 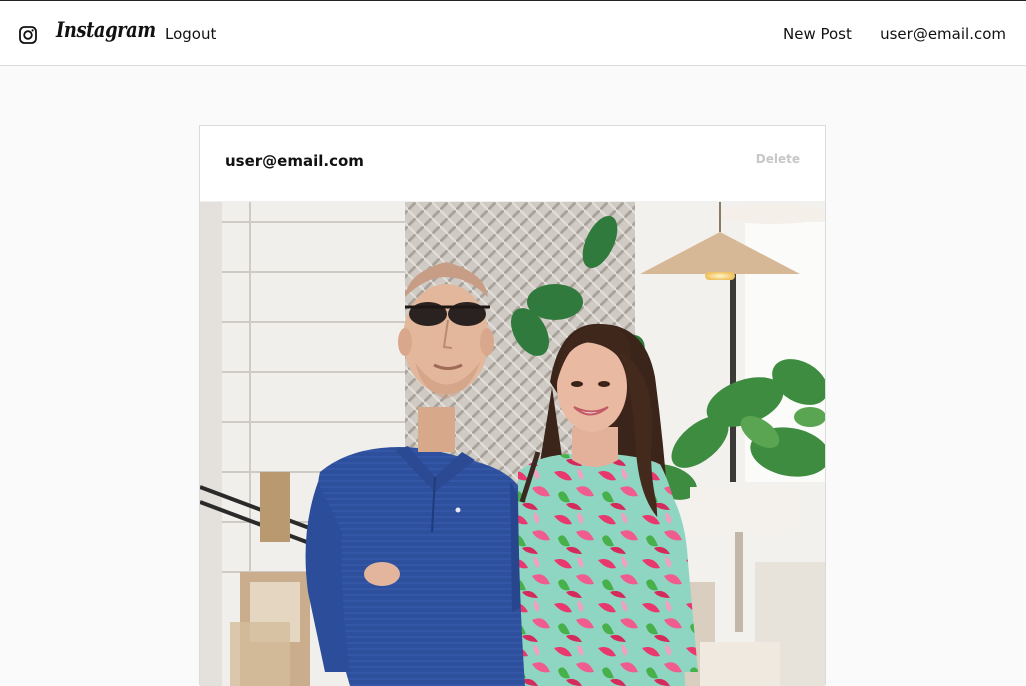 What do you see at coordinates (513, 33) in the screenshot?
I see `top-navbar: Instagram Logout New Post user@email.com` at bounding box center [513, 33].